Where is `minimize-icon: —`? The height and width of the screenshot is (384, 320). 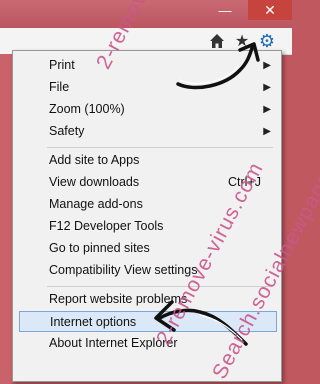
minimize-icon: — is located at coordinates (225, 10).